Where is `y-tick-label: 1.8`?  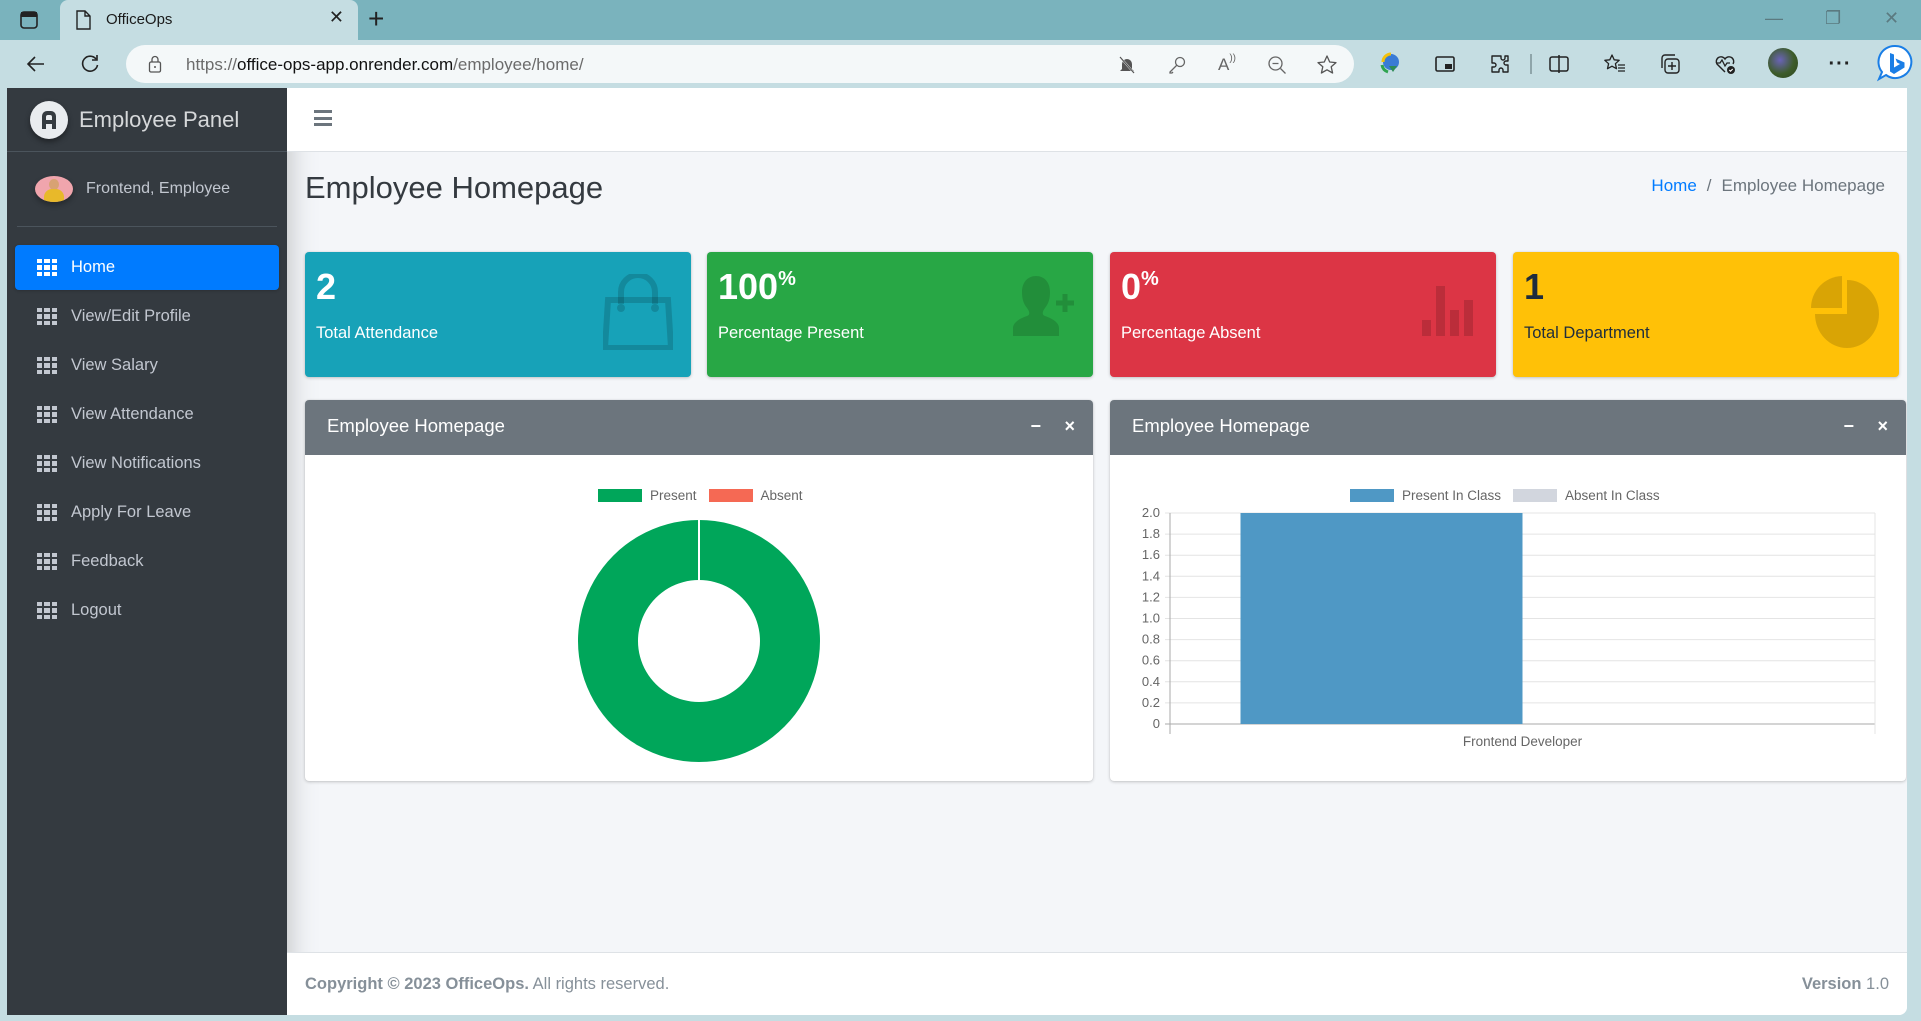
y-tick-label: 1.8 is located at coordinates (1151, 533).